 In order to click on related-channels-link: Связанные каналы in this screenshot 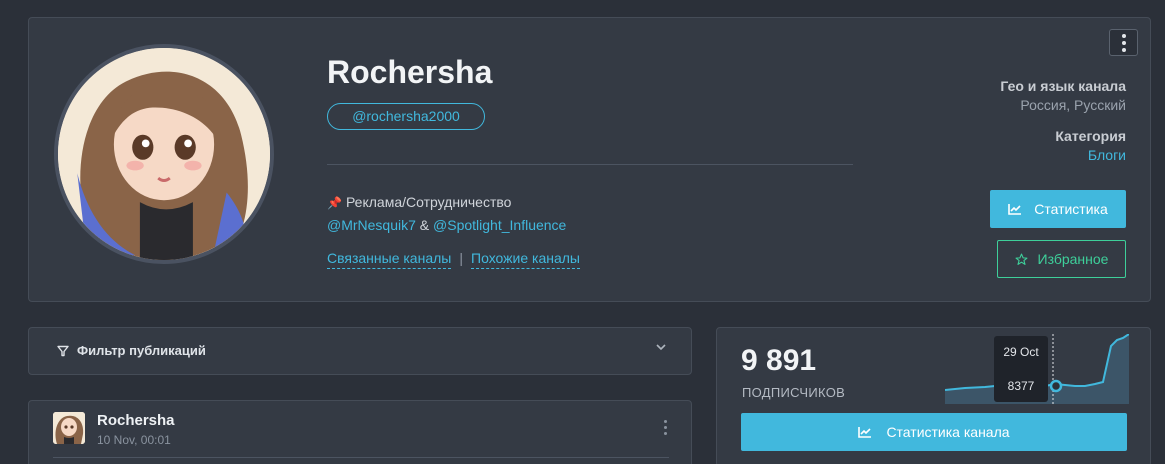, I will do `click(389, 259)`.